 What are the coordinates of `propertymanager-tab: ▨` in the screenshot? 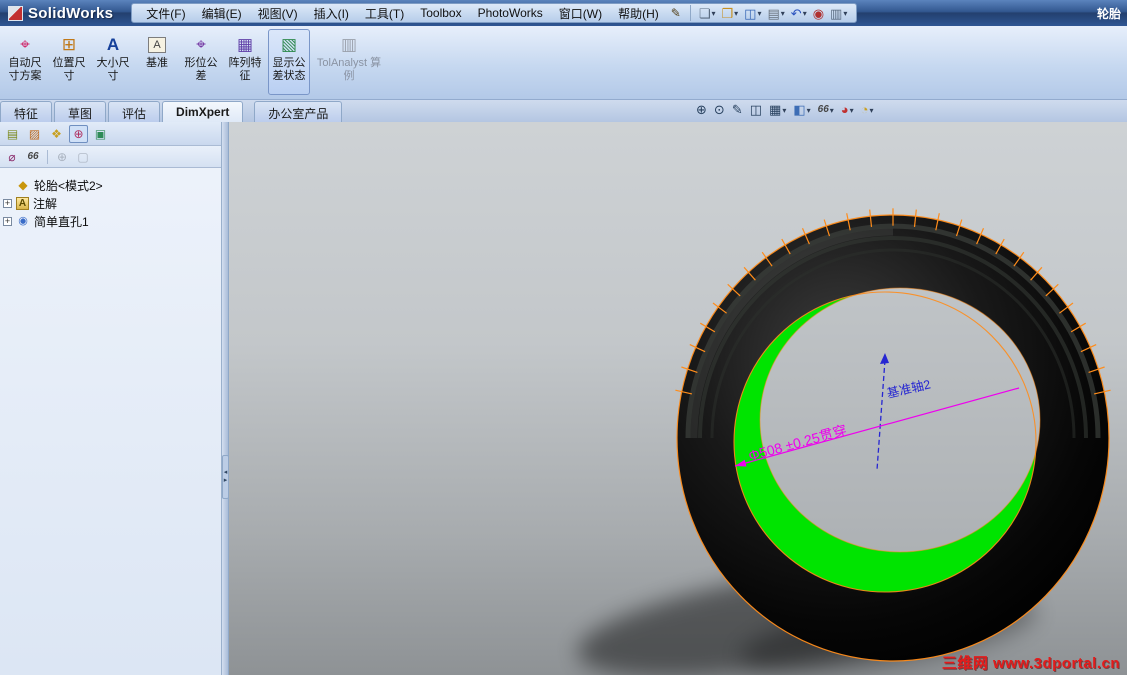 It's located at (34, 134).